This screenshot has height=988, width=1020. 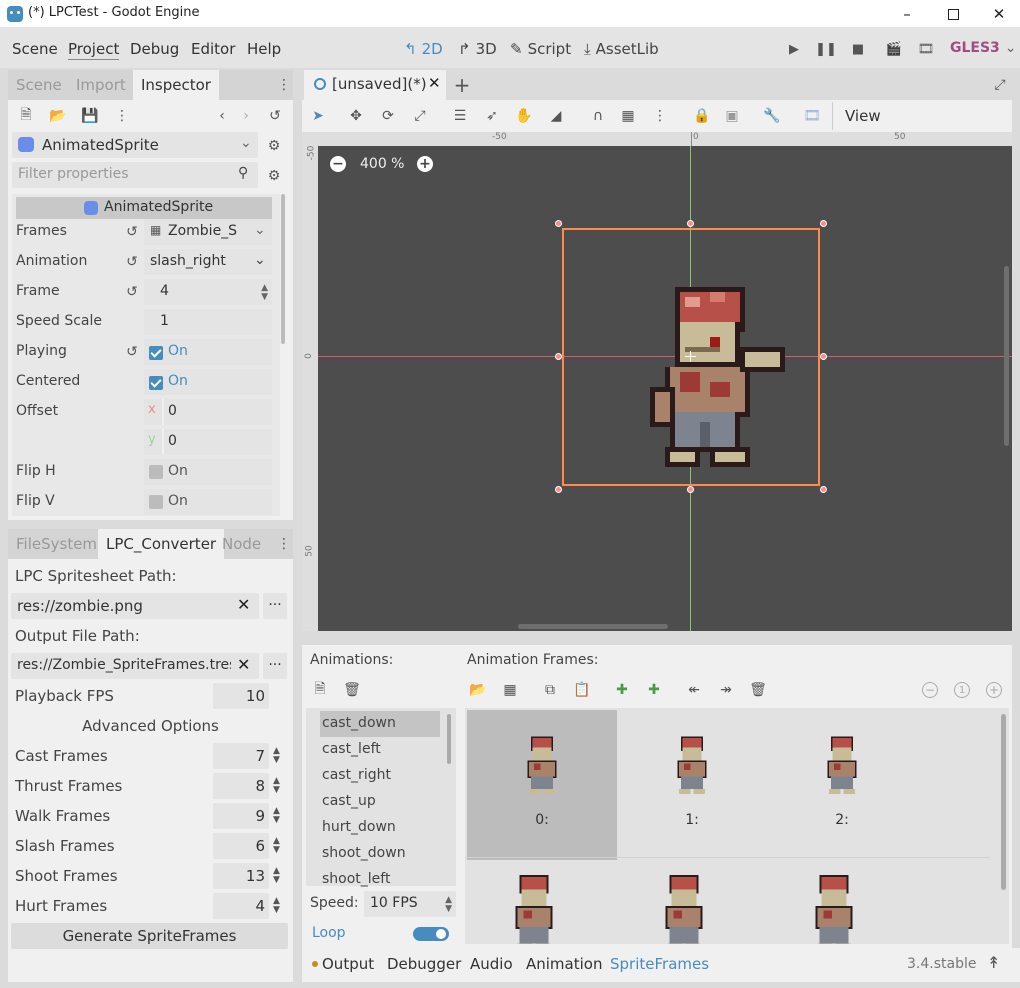 I want to click on menu-project: Project, so click(x=94, y=50).